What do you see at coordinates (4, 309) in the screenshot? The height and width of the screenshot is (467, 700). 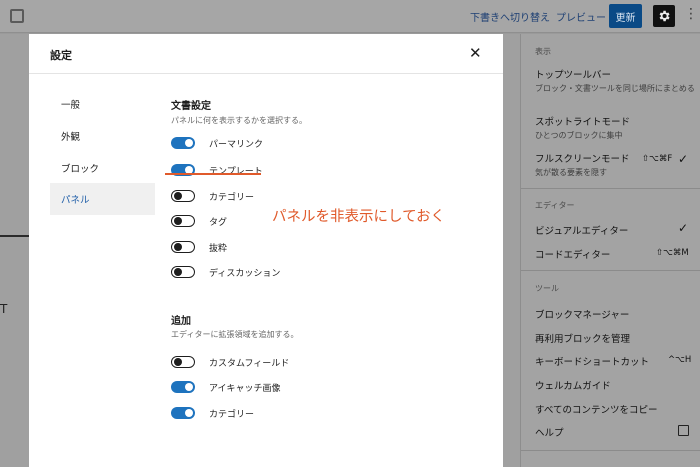 I see `canvas-text: T` at bounding box center [4, 309].